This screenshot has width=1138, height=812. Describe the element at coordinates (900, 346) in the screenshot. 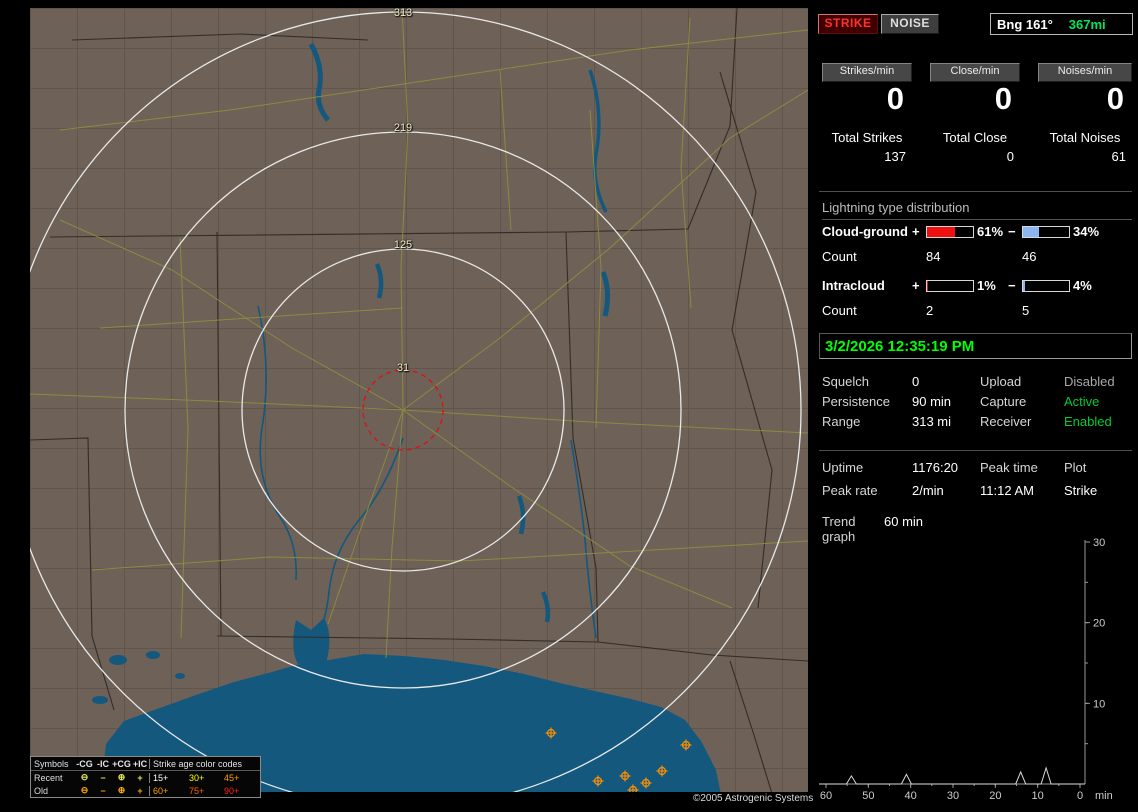

I see `system-time: 3/2/2026 12:35:19 PM` at that location.